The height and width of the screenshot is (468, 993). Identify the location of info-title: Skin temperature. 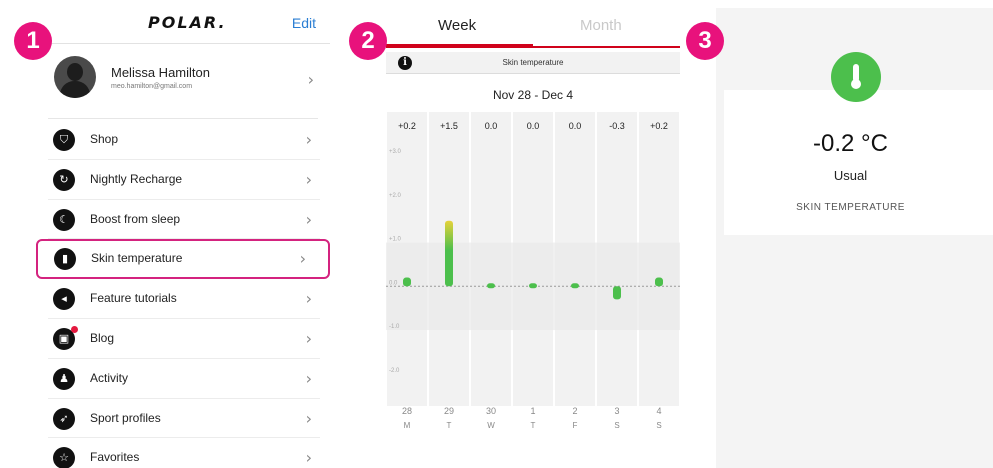
(533, 62).